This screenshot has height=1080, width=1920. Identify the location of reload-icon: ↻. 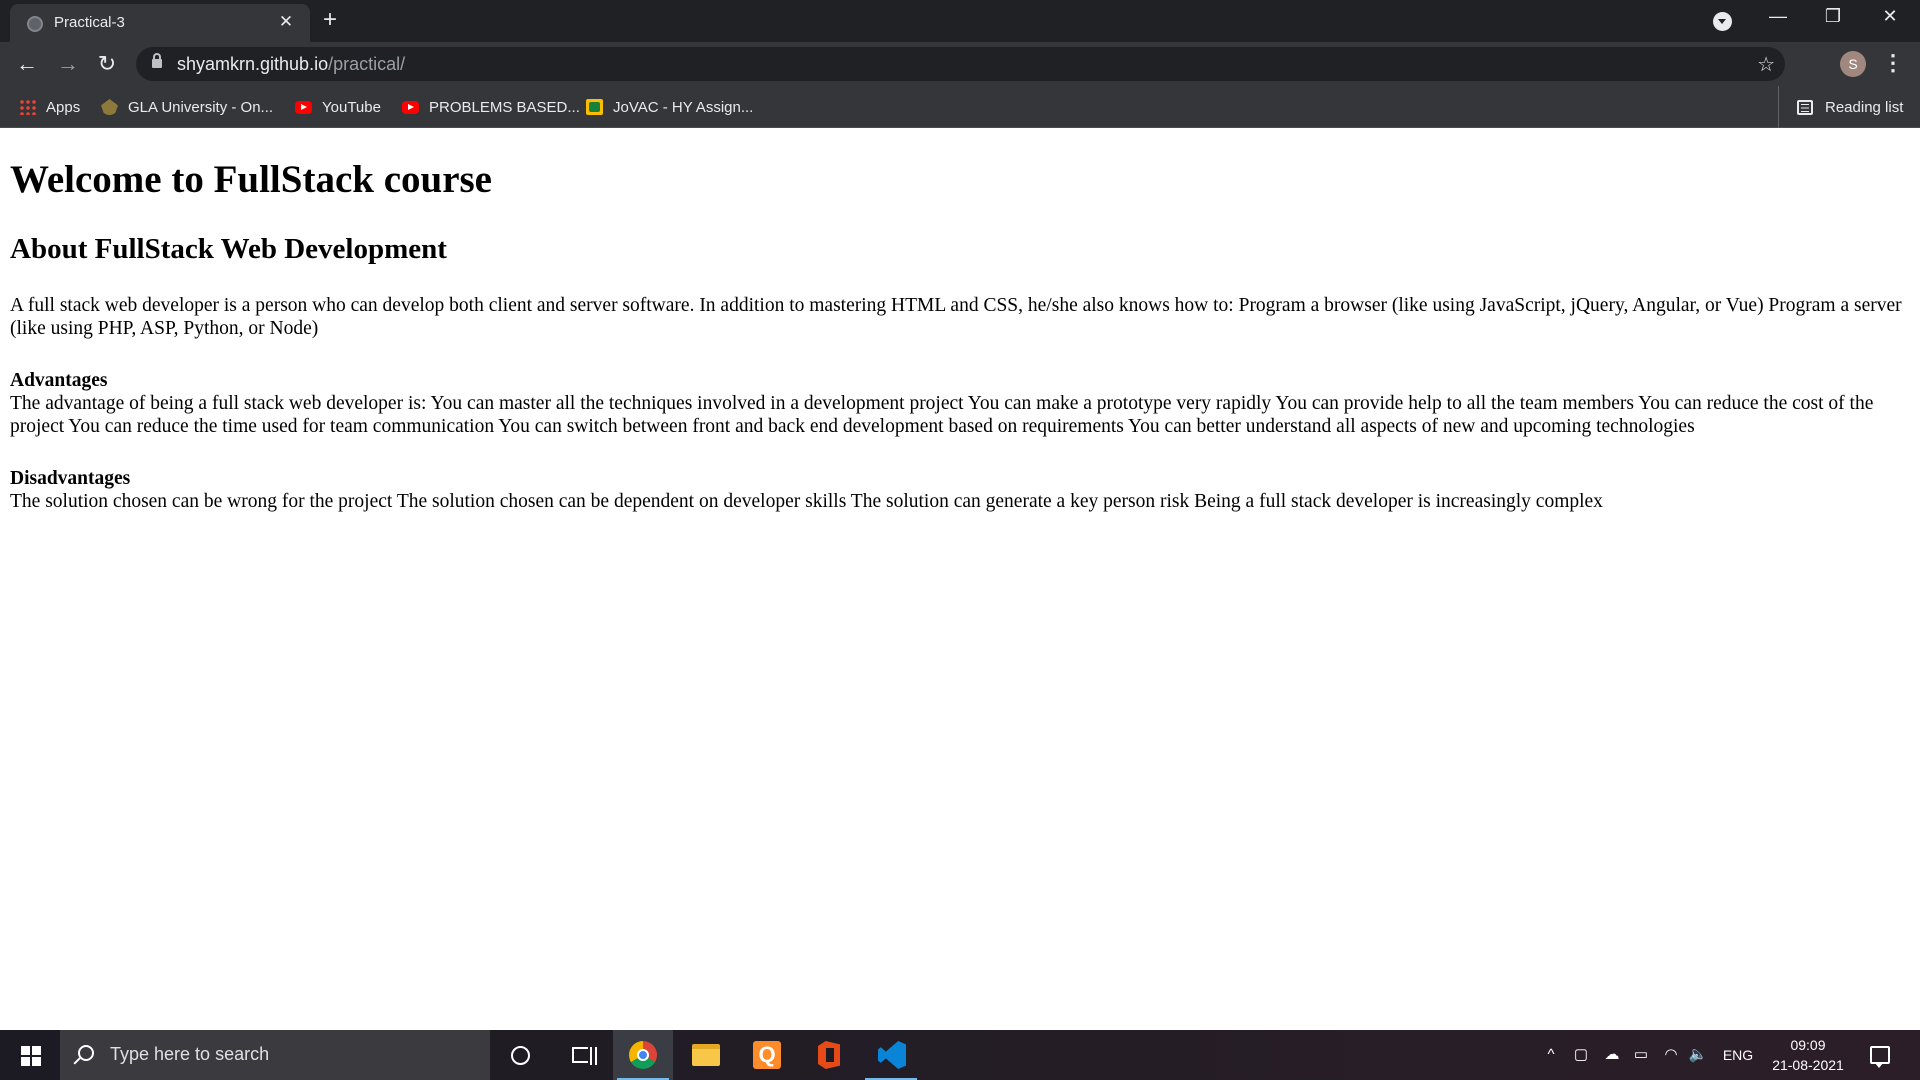
(107, 64).